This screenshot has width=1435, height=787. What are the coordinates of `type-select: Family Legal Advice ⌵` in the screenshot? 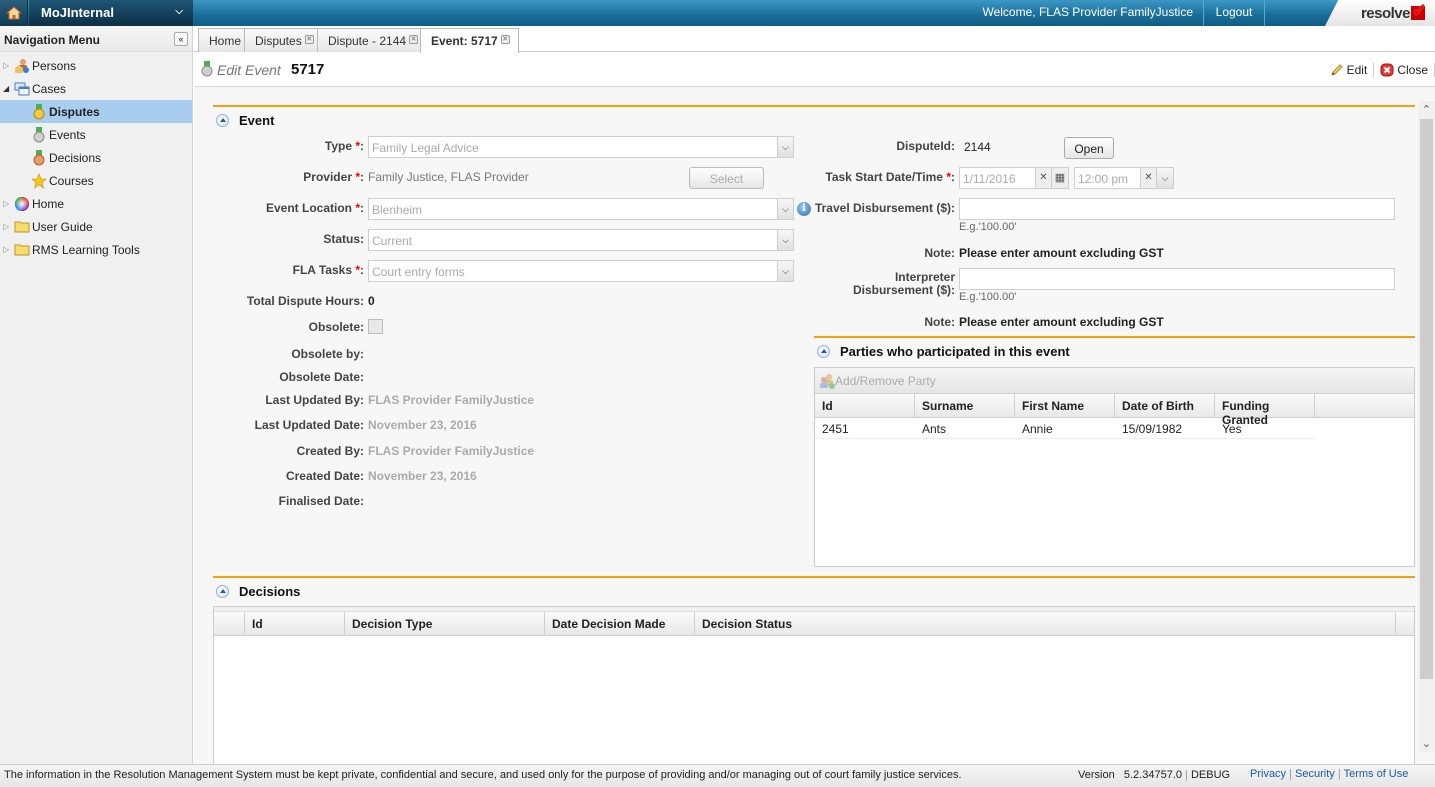 It's located at (581, 147).